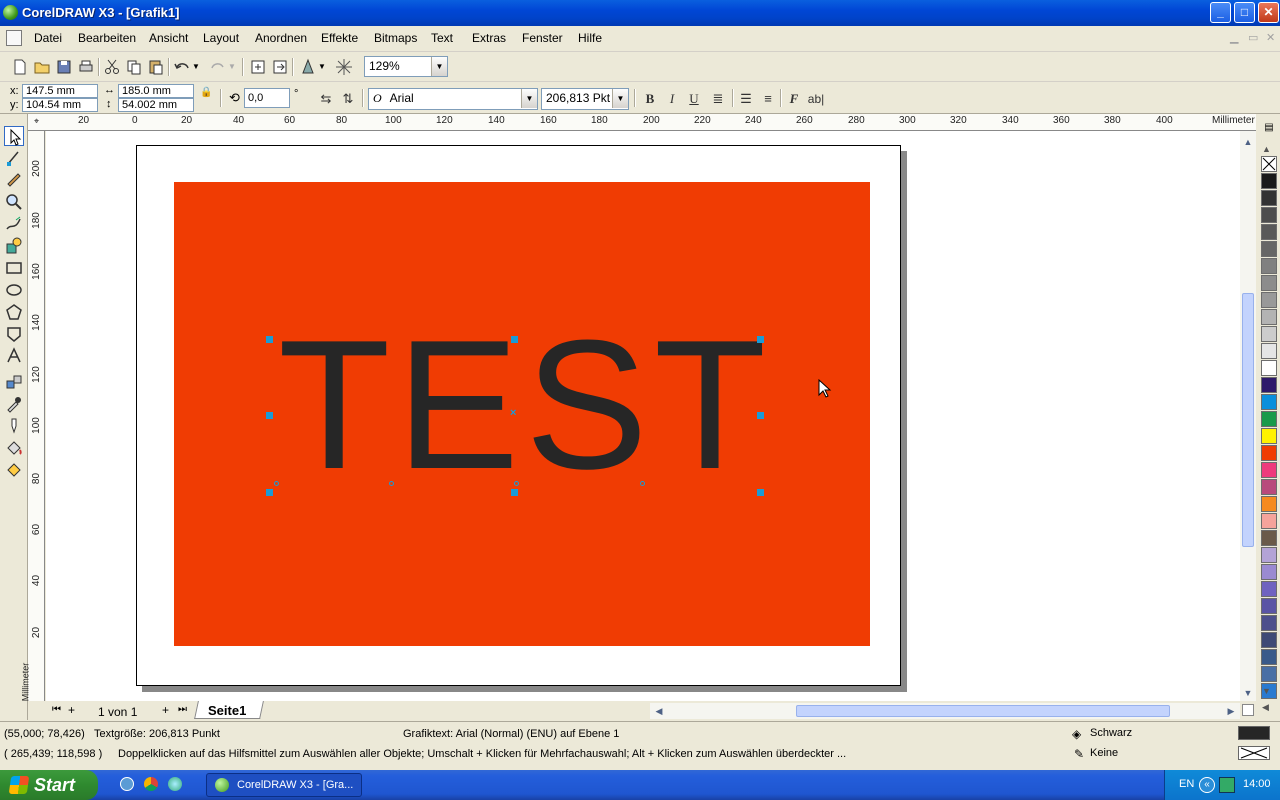 The width and height of the screenshot is (1280, 800). Describe the element at coordinates (14, 426) in the screenshot. I see `outline-tool-icon` at that location.